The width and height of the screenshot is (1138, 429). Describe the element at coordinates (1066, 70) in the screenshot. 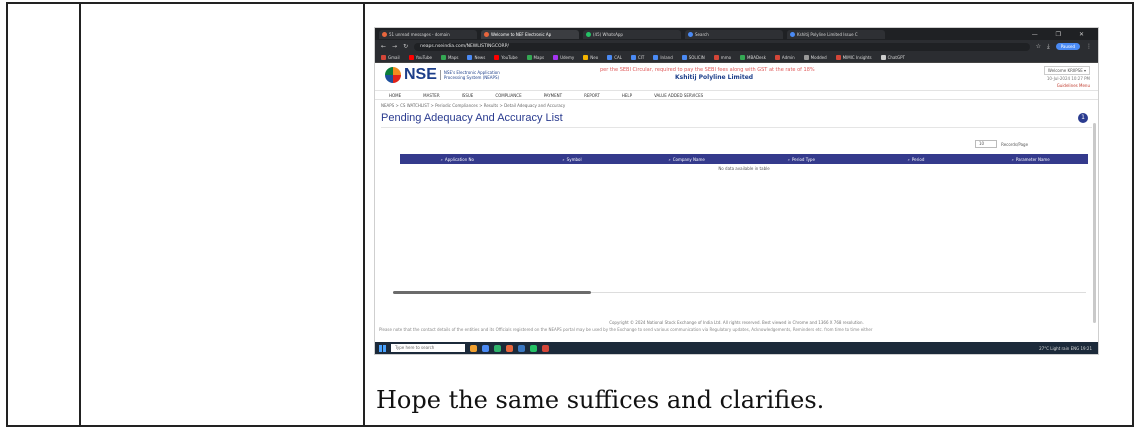

I see `user-menu: Welcome KRIIPSE ▾` at that location.